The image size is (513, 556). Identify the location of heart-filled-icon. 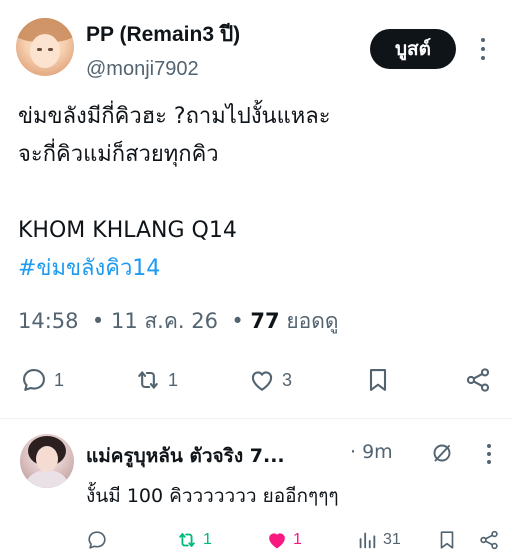
(277, 541).